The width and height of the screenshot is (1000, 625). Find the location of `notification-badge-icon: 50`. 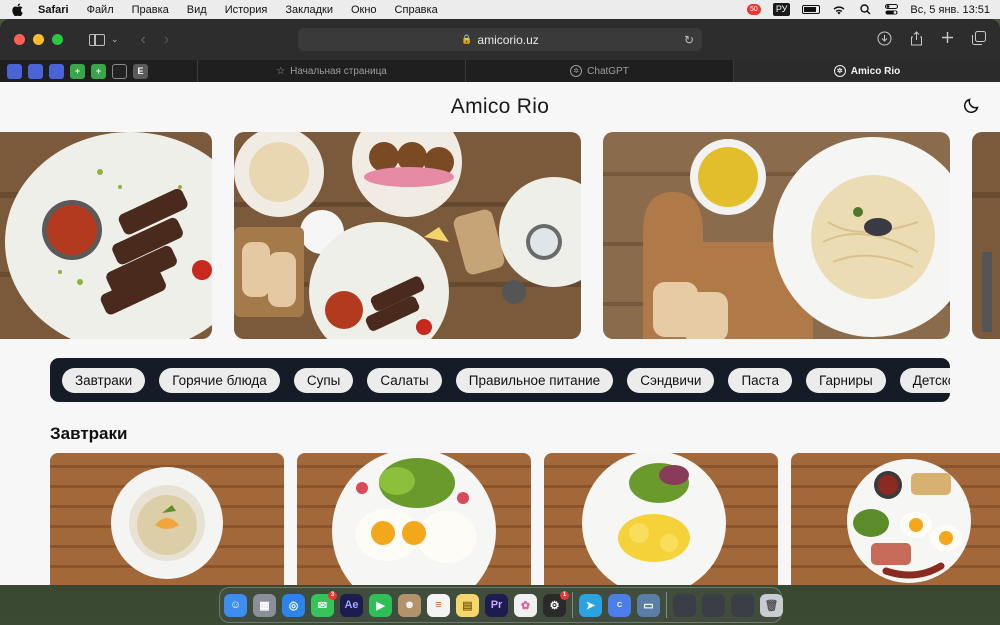

notification-badge-icon: 50 is located at coordinates (754, 9).